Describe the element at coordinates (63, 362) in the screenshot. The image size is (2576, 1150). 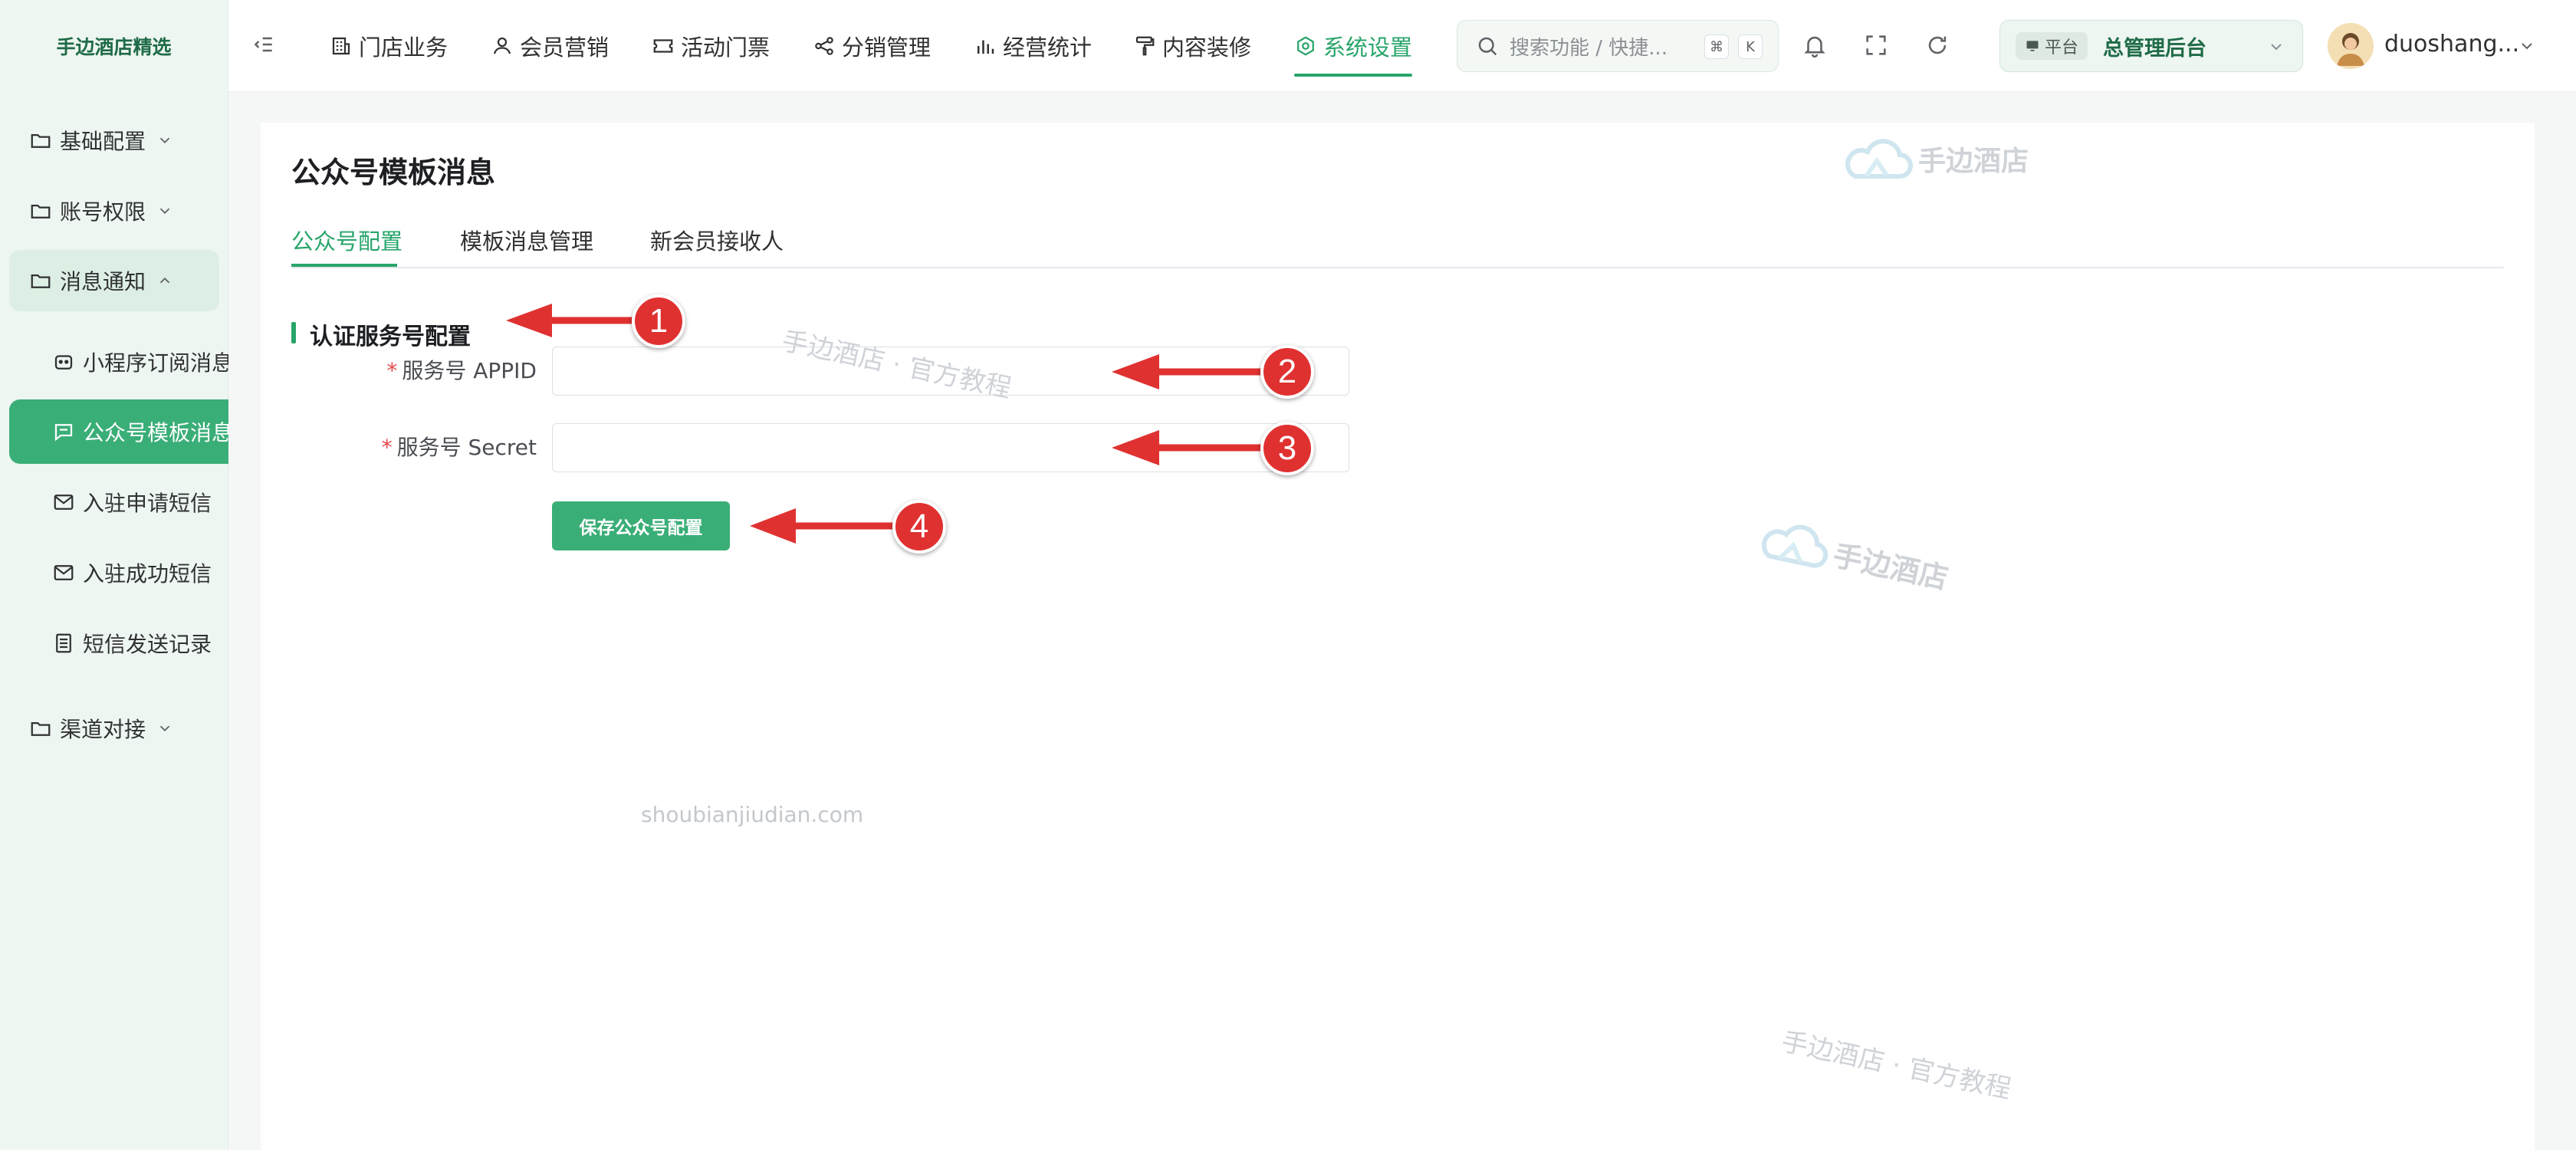
I see `robot-icon` at that location.